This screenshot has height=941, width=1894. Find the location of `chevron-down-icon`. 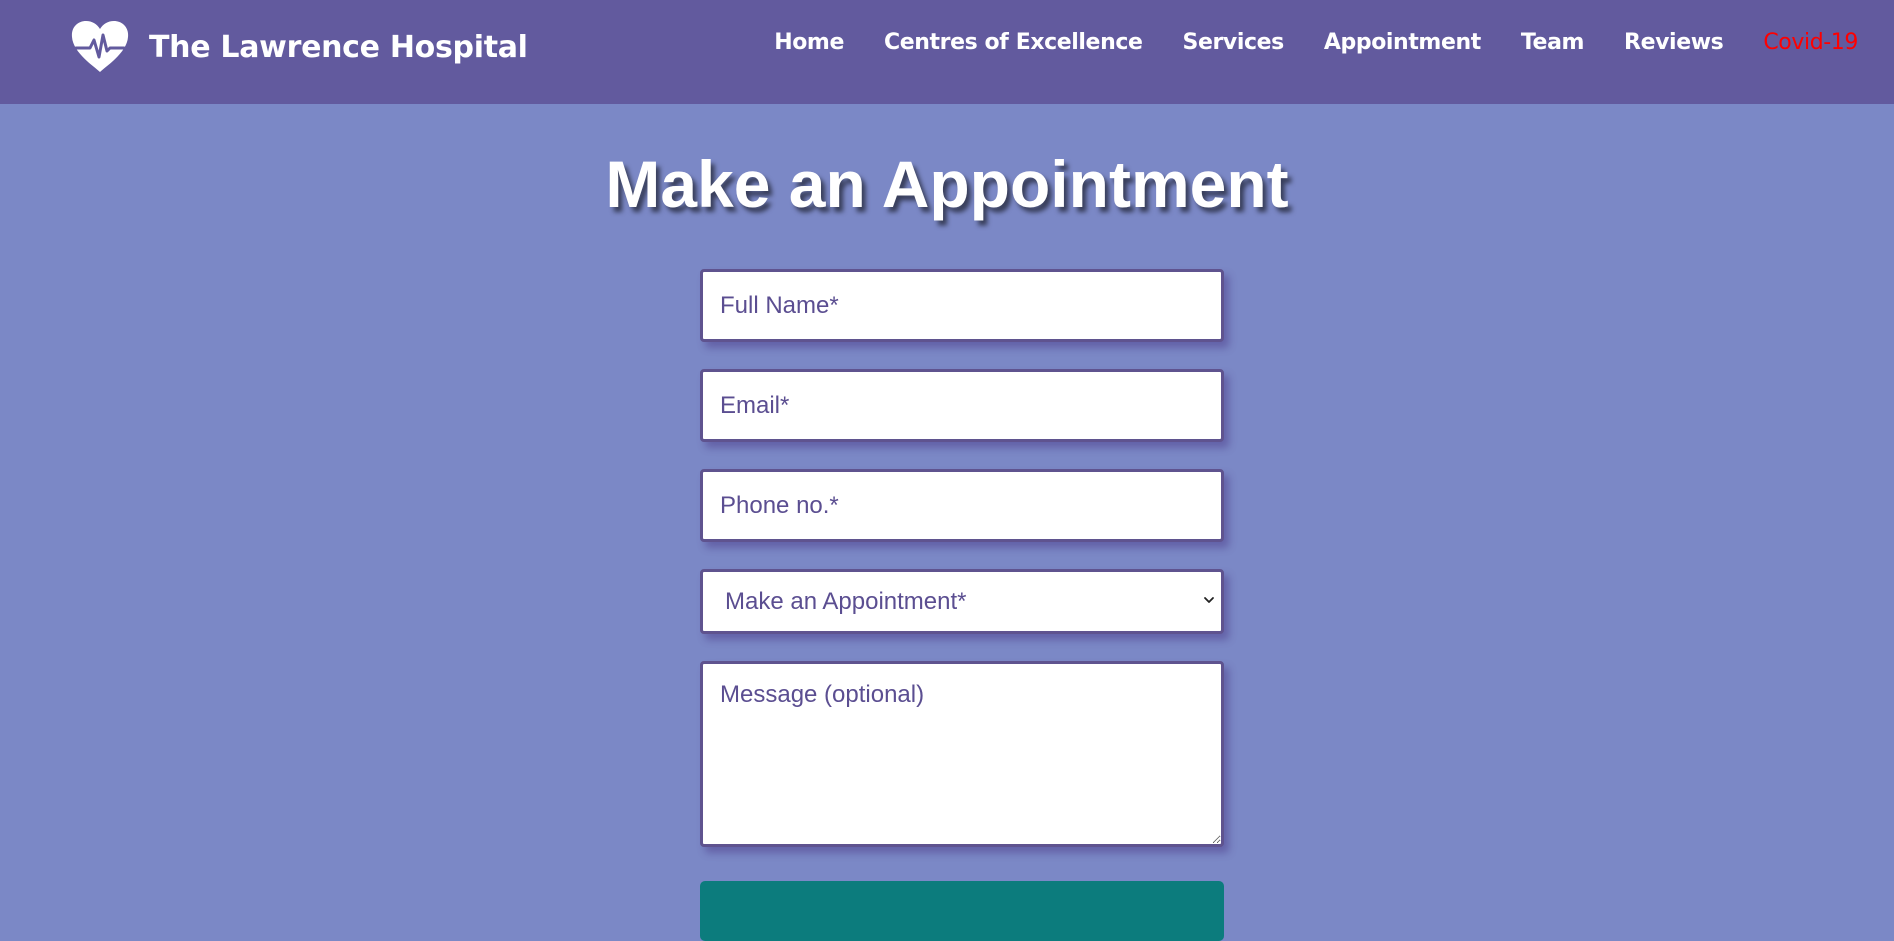

chevron-down-icon is located at coordinates (1209, 600).